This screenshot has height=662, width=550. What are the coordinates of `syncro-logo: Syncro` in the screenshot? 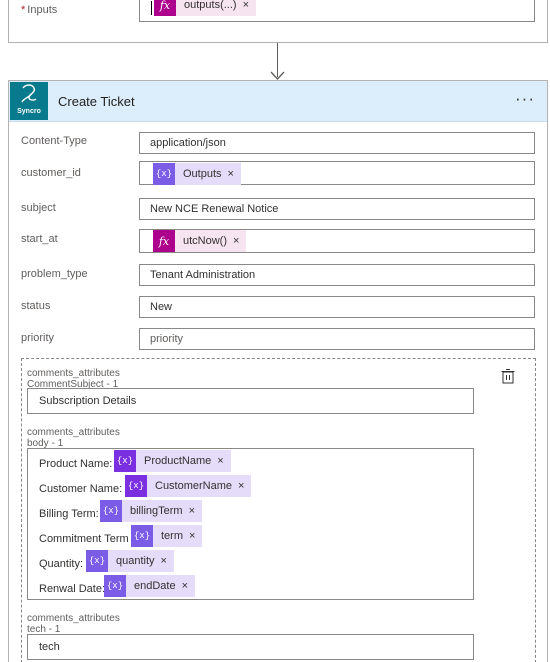 It's located at (29, 101).